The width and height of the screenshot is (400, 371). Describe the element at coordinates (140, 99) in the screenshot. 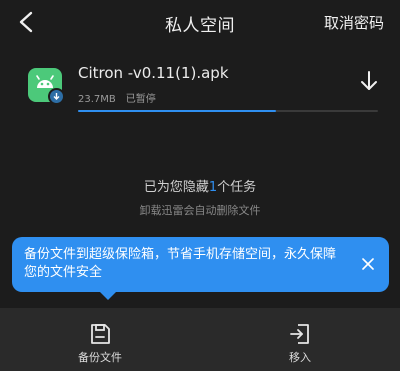

I see `download-status: 已暂停` at that location.